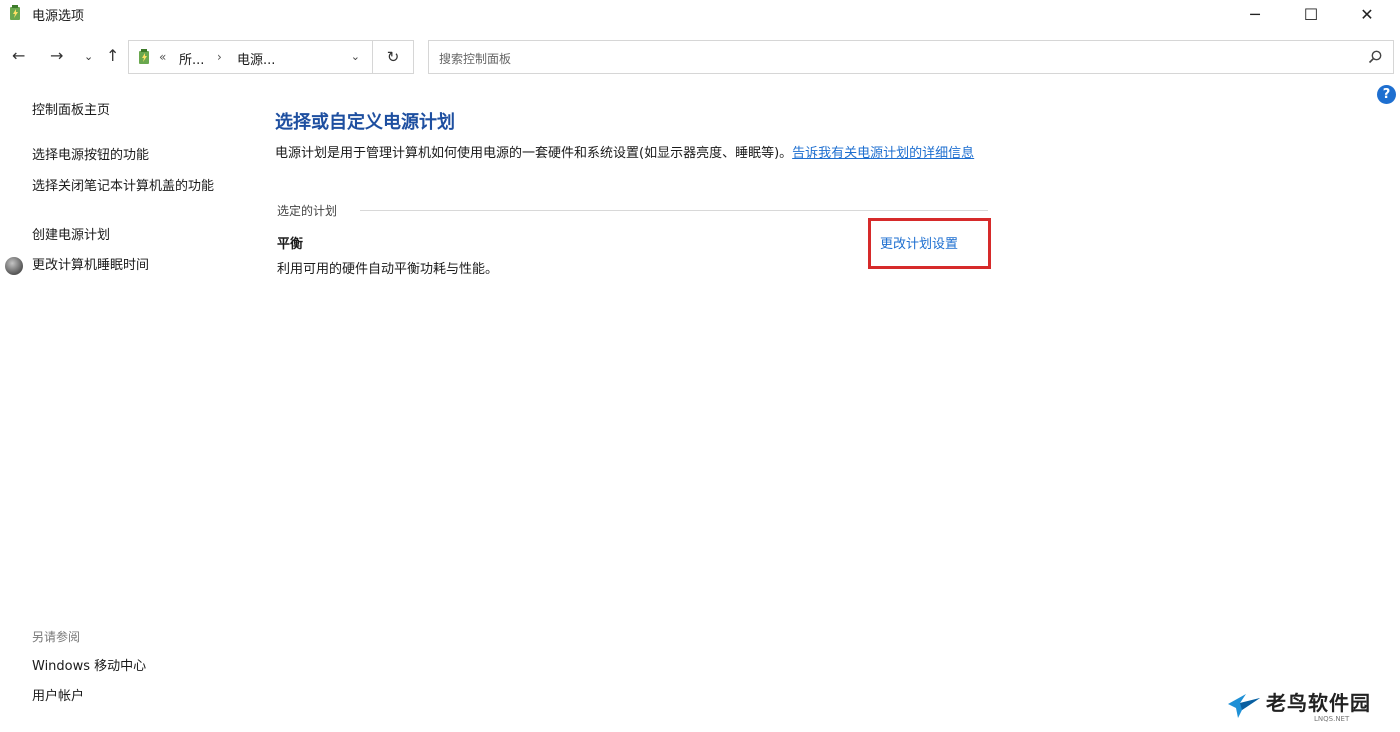 This screenshot has width=1400, height=732. I want to click on search-input: 搜索控制面板, so click(911, 57).